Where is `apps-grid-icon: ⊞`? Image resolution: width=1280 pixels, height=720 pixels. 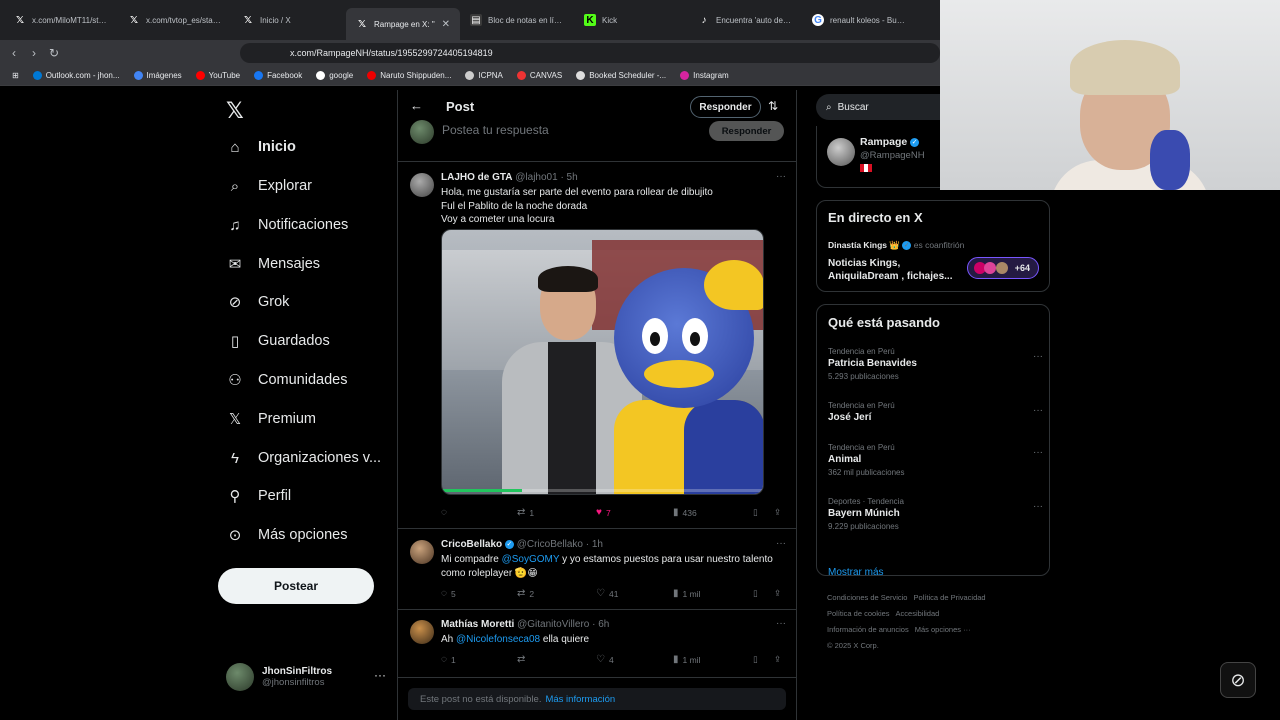 apps-grid-icon: ⊞ is located at coordinates (15, 75).